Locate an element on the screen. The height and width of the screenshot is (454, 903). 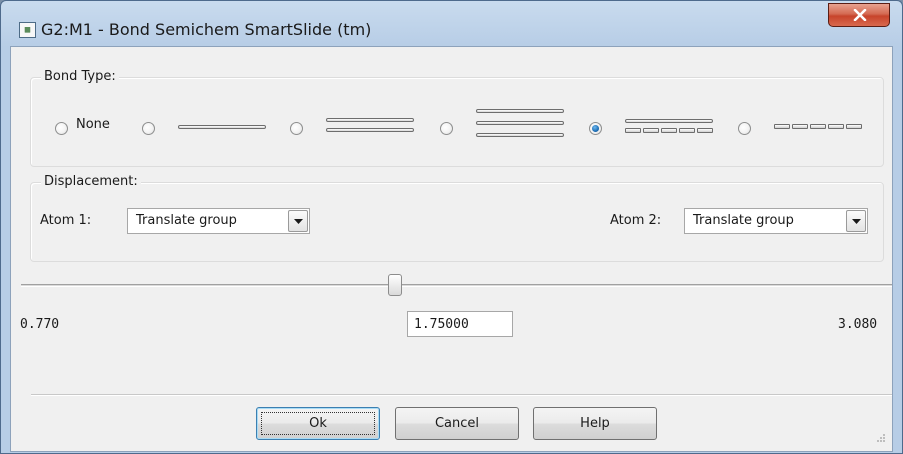
bond-type-group-label: Bond Type: is located at coordinates (80, 76).